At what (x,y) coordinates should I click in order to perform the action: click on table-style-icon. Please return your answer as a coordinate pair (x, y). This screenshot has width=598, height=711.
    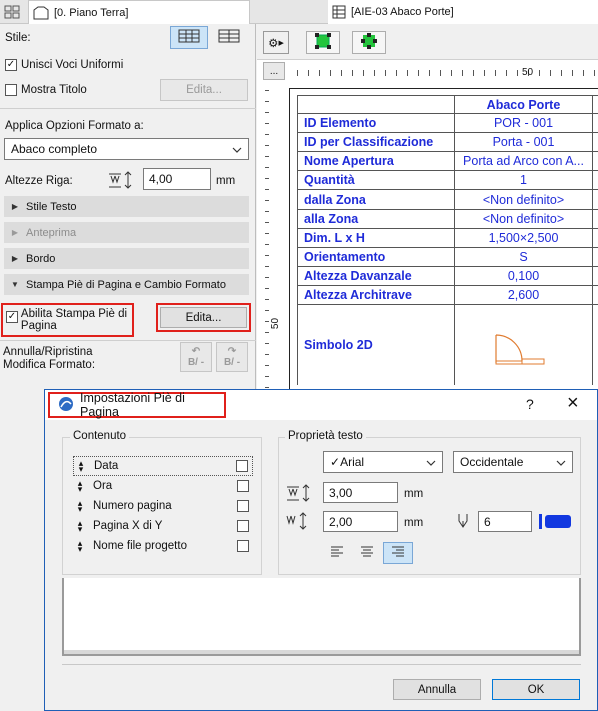
    Looking at the image, I should click on (189, 37).